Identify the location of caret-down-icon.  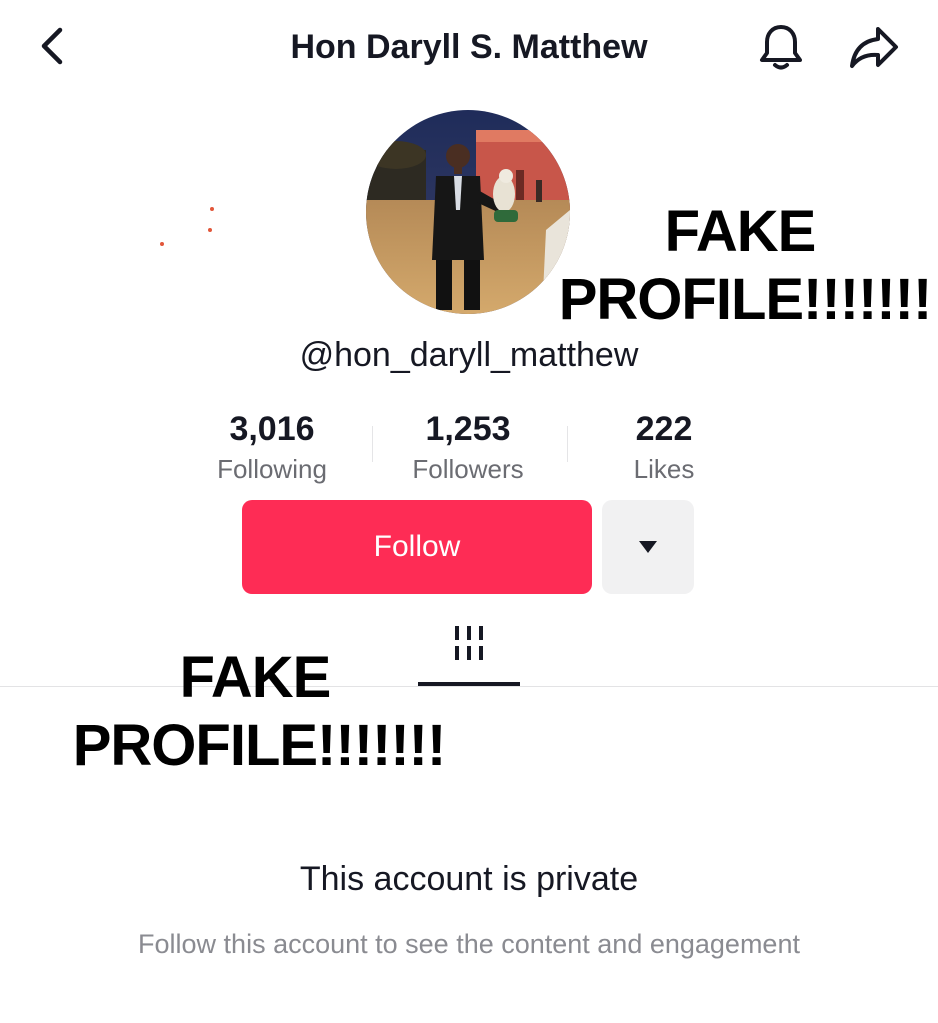
(648, 547).